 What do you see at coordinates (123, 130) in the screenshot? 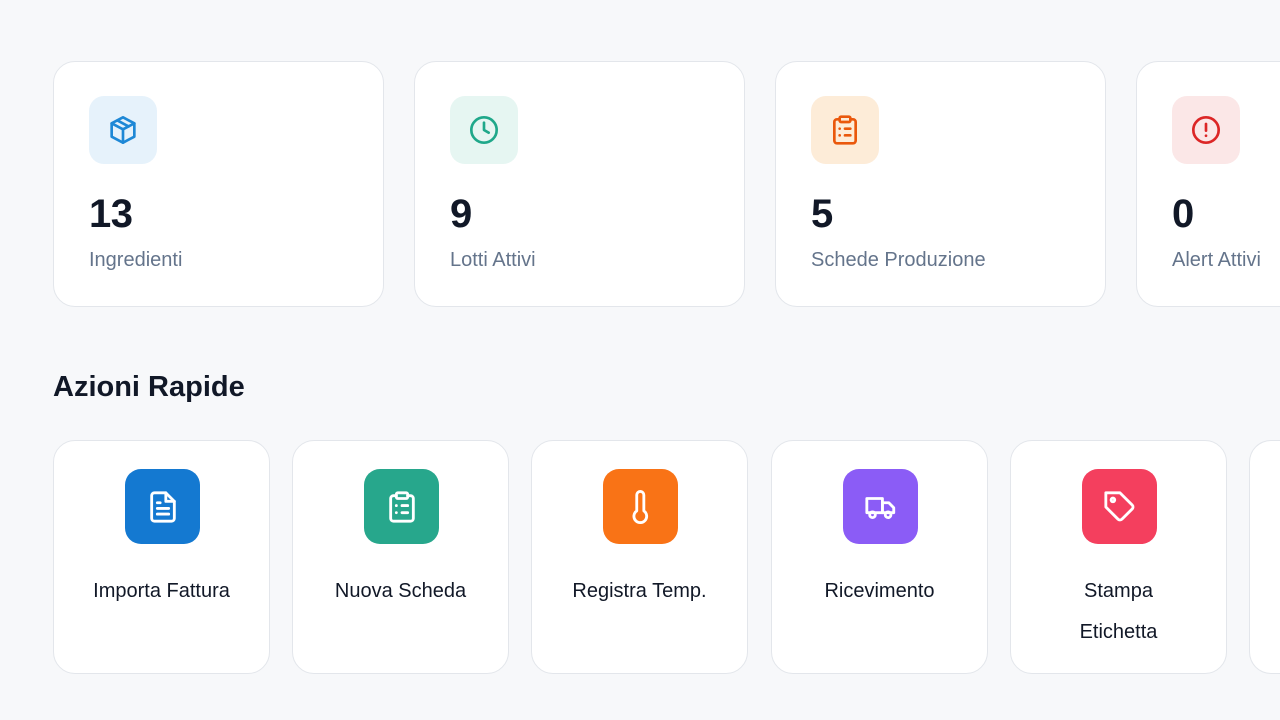
I see `package-icon` at bounding box center [123, 130].